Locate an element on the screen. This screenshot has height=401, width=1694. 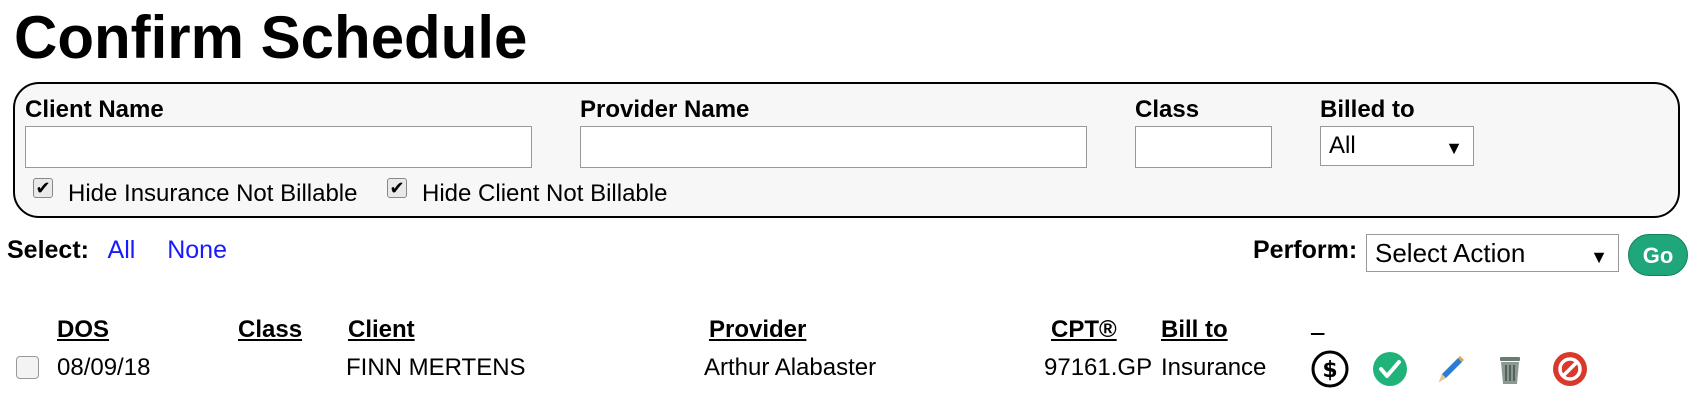
billed-to-select: All ▼ is located at coordinates (1397, 146).